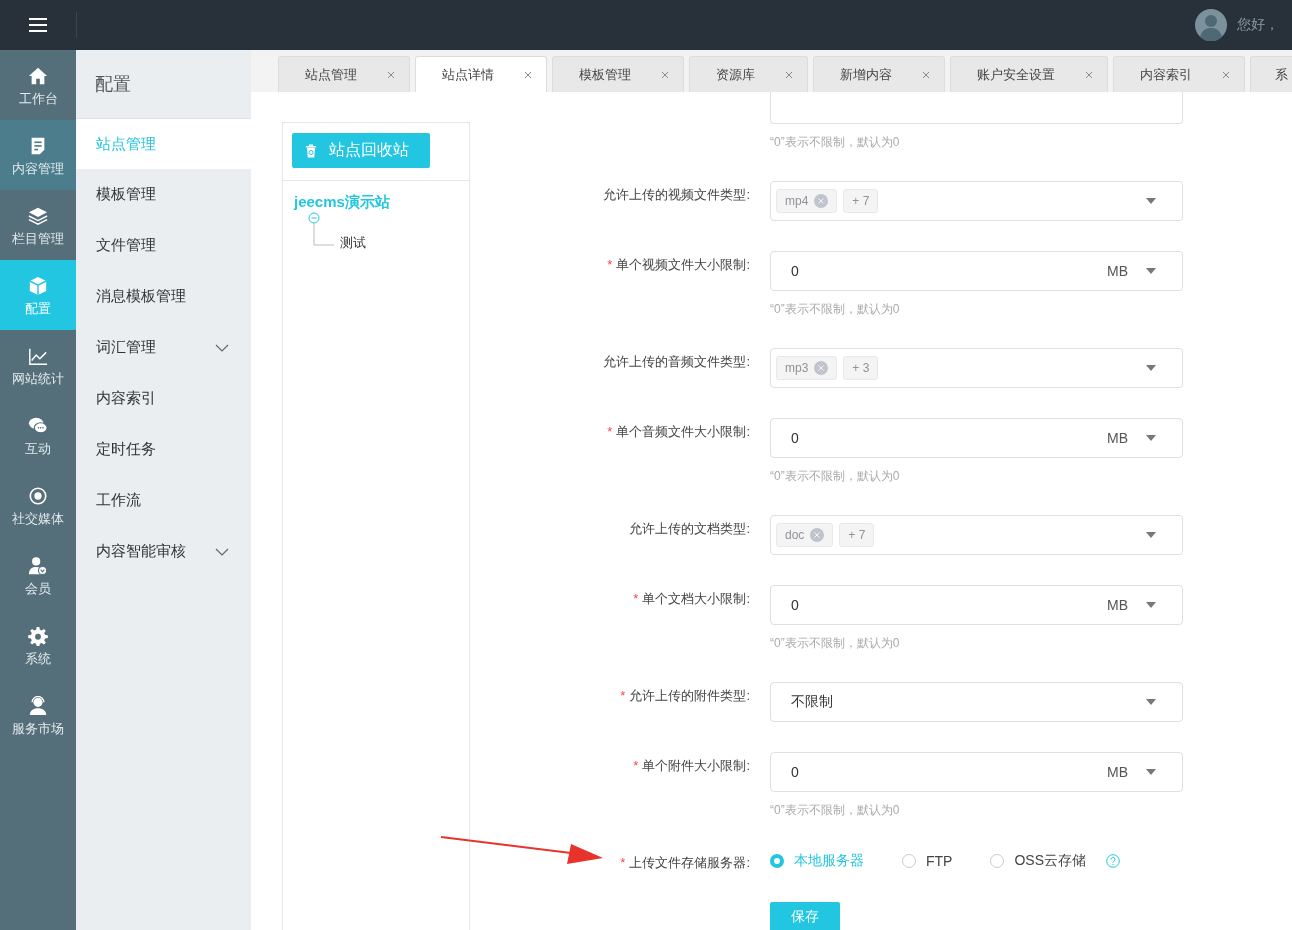 The image size is (1292, 930). Describe the element at coordinates (807, 368) in the screenshot. I see `tag: mp3` at that location.